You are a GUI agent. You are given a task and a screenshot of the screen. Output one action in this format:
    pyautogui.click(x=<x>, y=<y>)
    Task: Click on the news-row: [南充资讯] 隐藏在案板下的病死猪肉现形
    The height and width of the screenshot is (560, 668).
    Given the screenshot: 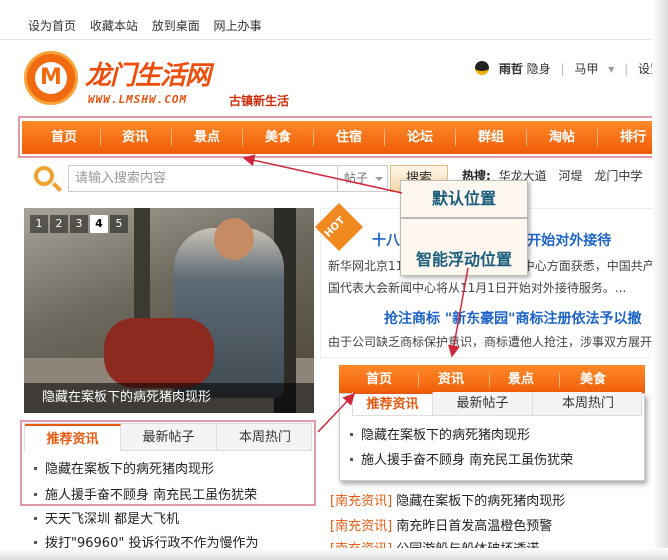 What is the action you would take?
    pyautogui.click(x=447, y=499)
    